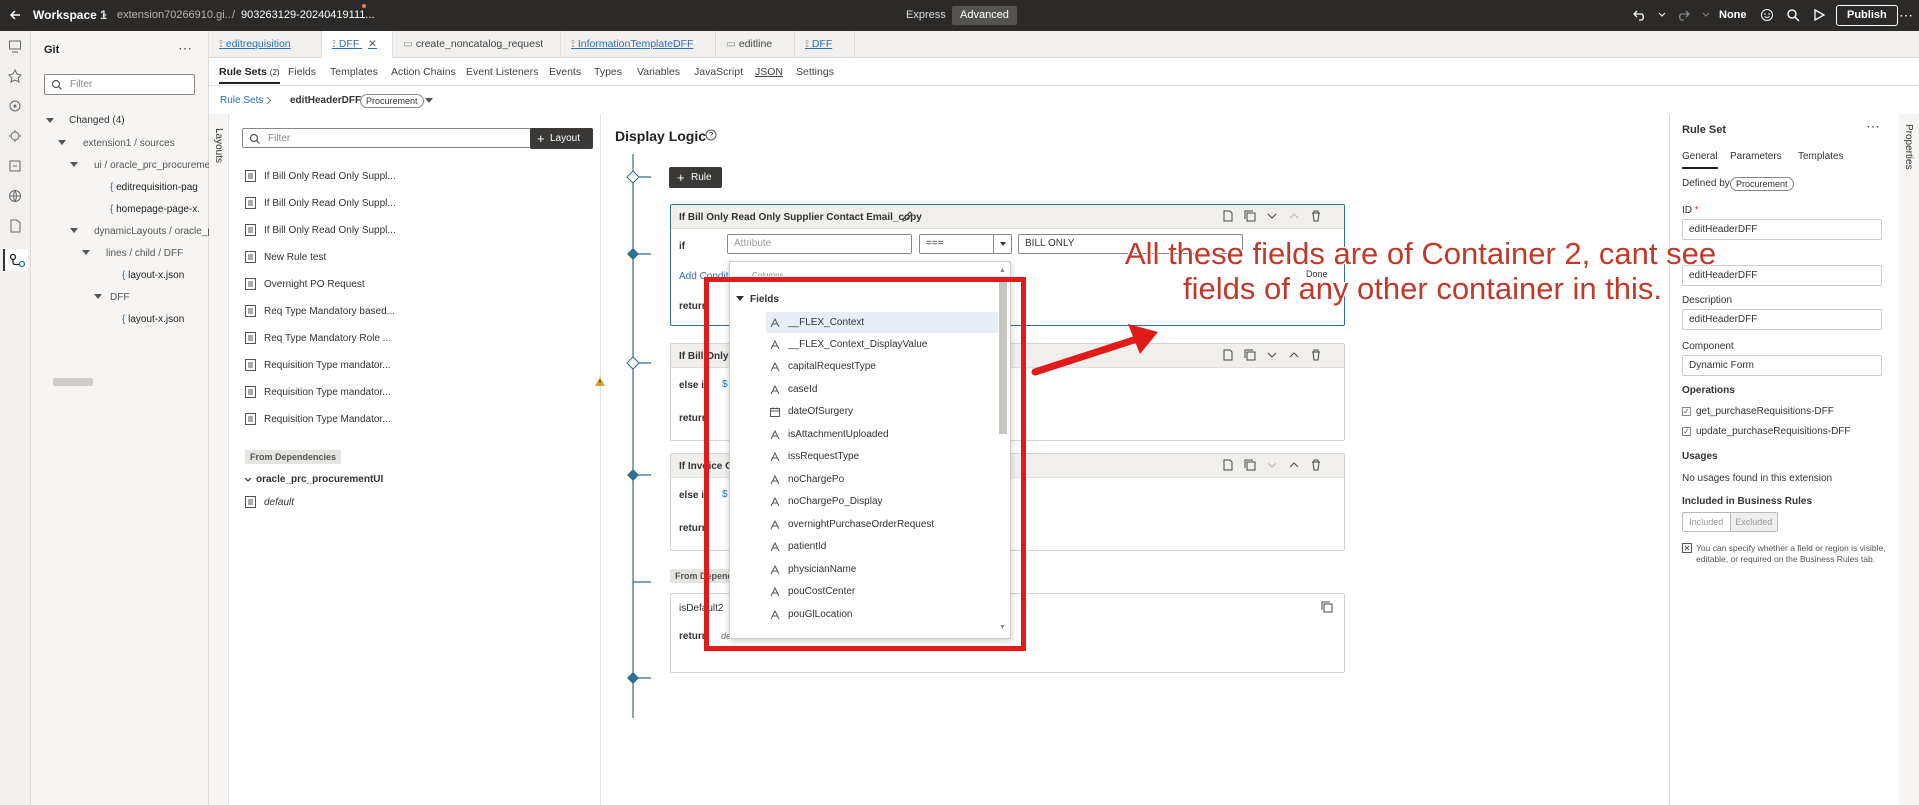  What do you see at coordinates (15, 15) in the screenshot?
I see `back-arrow-icon` at bounding box center [15, 15].